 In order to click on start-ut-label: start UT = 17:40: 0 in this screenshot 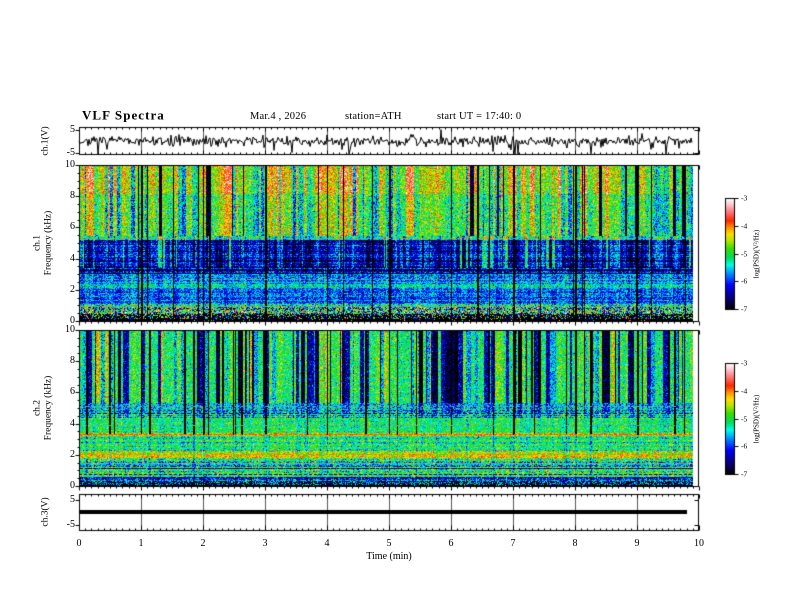, I will do `click(479, 116)`.